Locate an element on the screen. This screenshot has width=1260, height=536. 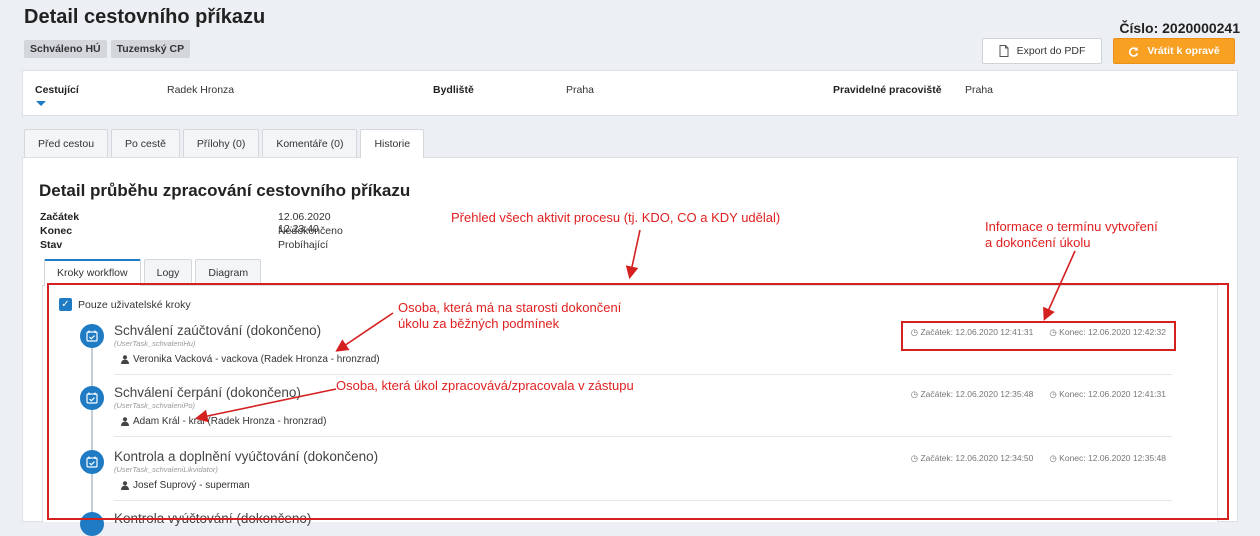
tab-workflow-steps: Kroky workflow is located at coordinates (92, 272).